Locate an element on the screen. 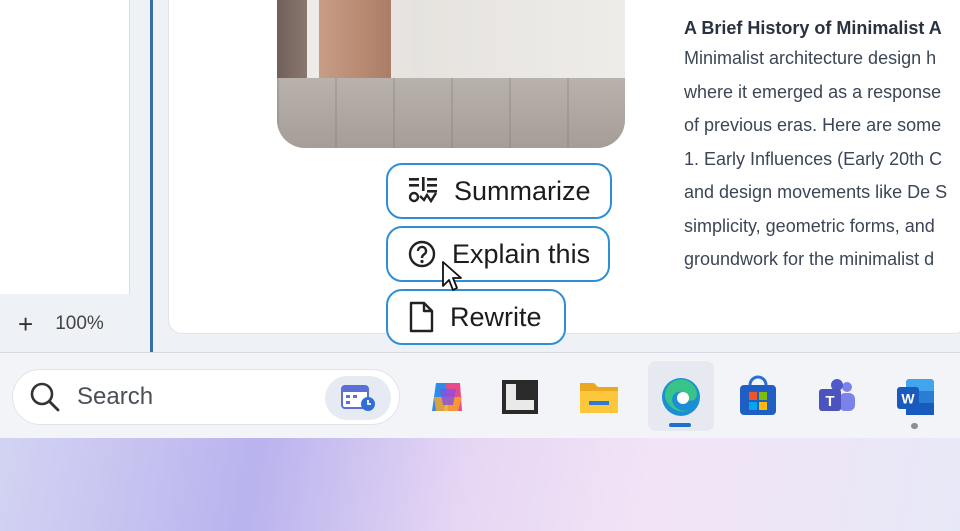  active-app-indicator is located at coordinates (680, 425).